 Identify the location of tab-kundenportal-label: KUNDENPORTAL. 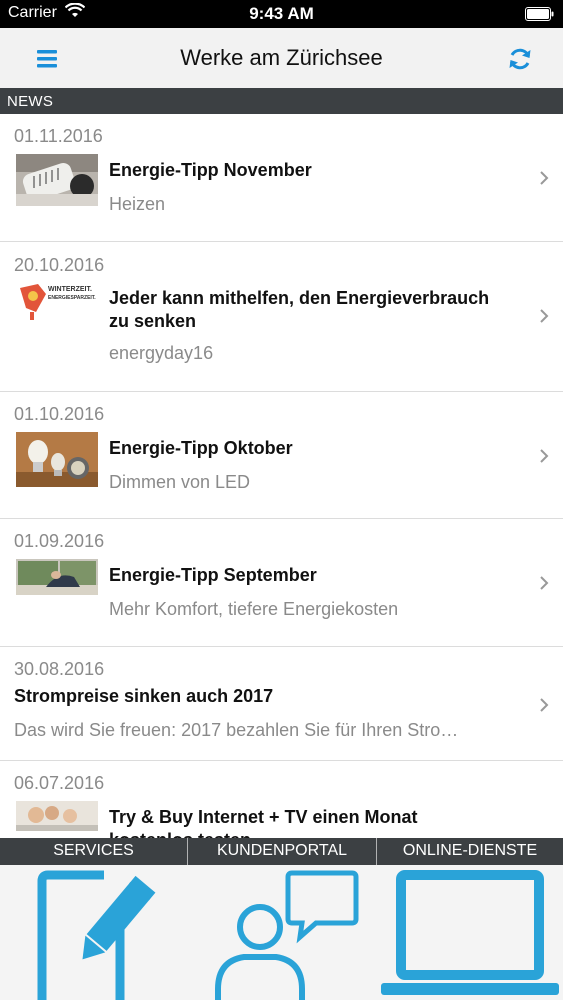
(282, 851).